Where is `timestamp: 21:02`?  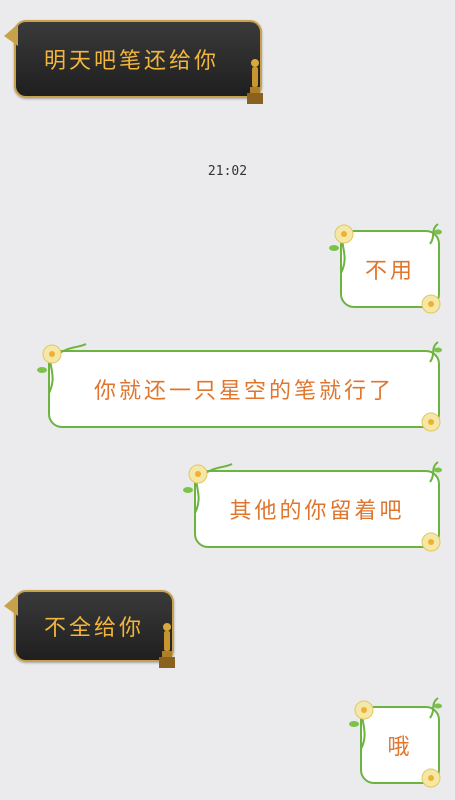
timestamp: 21:02 is located at coordinates (227, 171).